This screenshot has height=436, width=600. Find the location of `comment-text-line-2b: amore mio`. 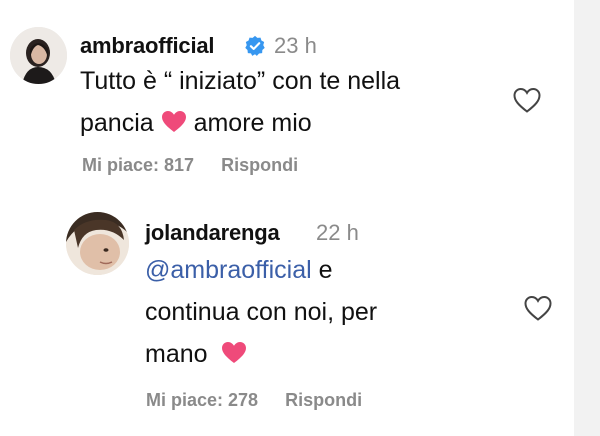

comment-text-line-2b: amore mio is located at coordinates (252, 123).